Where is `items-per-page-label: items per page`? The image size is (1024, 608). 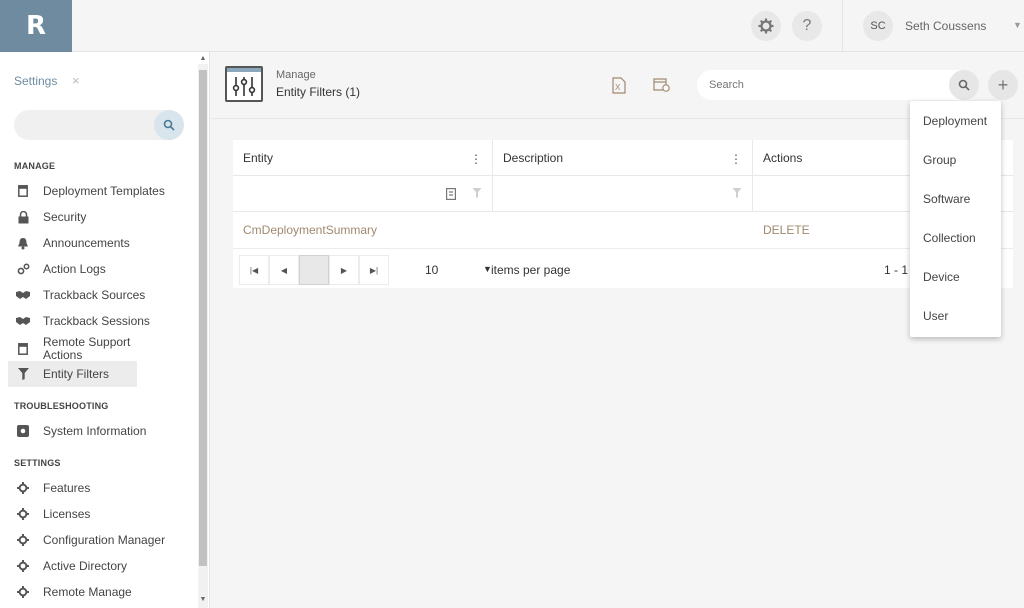
items-per-page-label: items per page is located at coordinates (531, 270).